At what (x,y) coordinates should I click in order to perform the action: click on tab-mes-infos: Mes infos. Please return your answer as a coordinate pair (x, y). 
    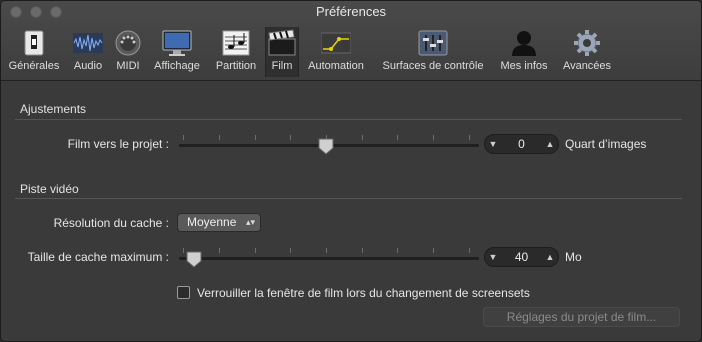
    Looking at the image, I should click on (524, 52).